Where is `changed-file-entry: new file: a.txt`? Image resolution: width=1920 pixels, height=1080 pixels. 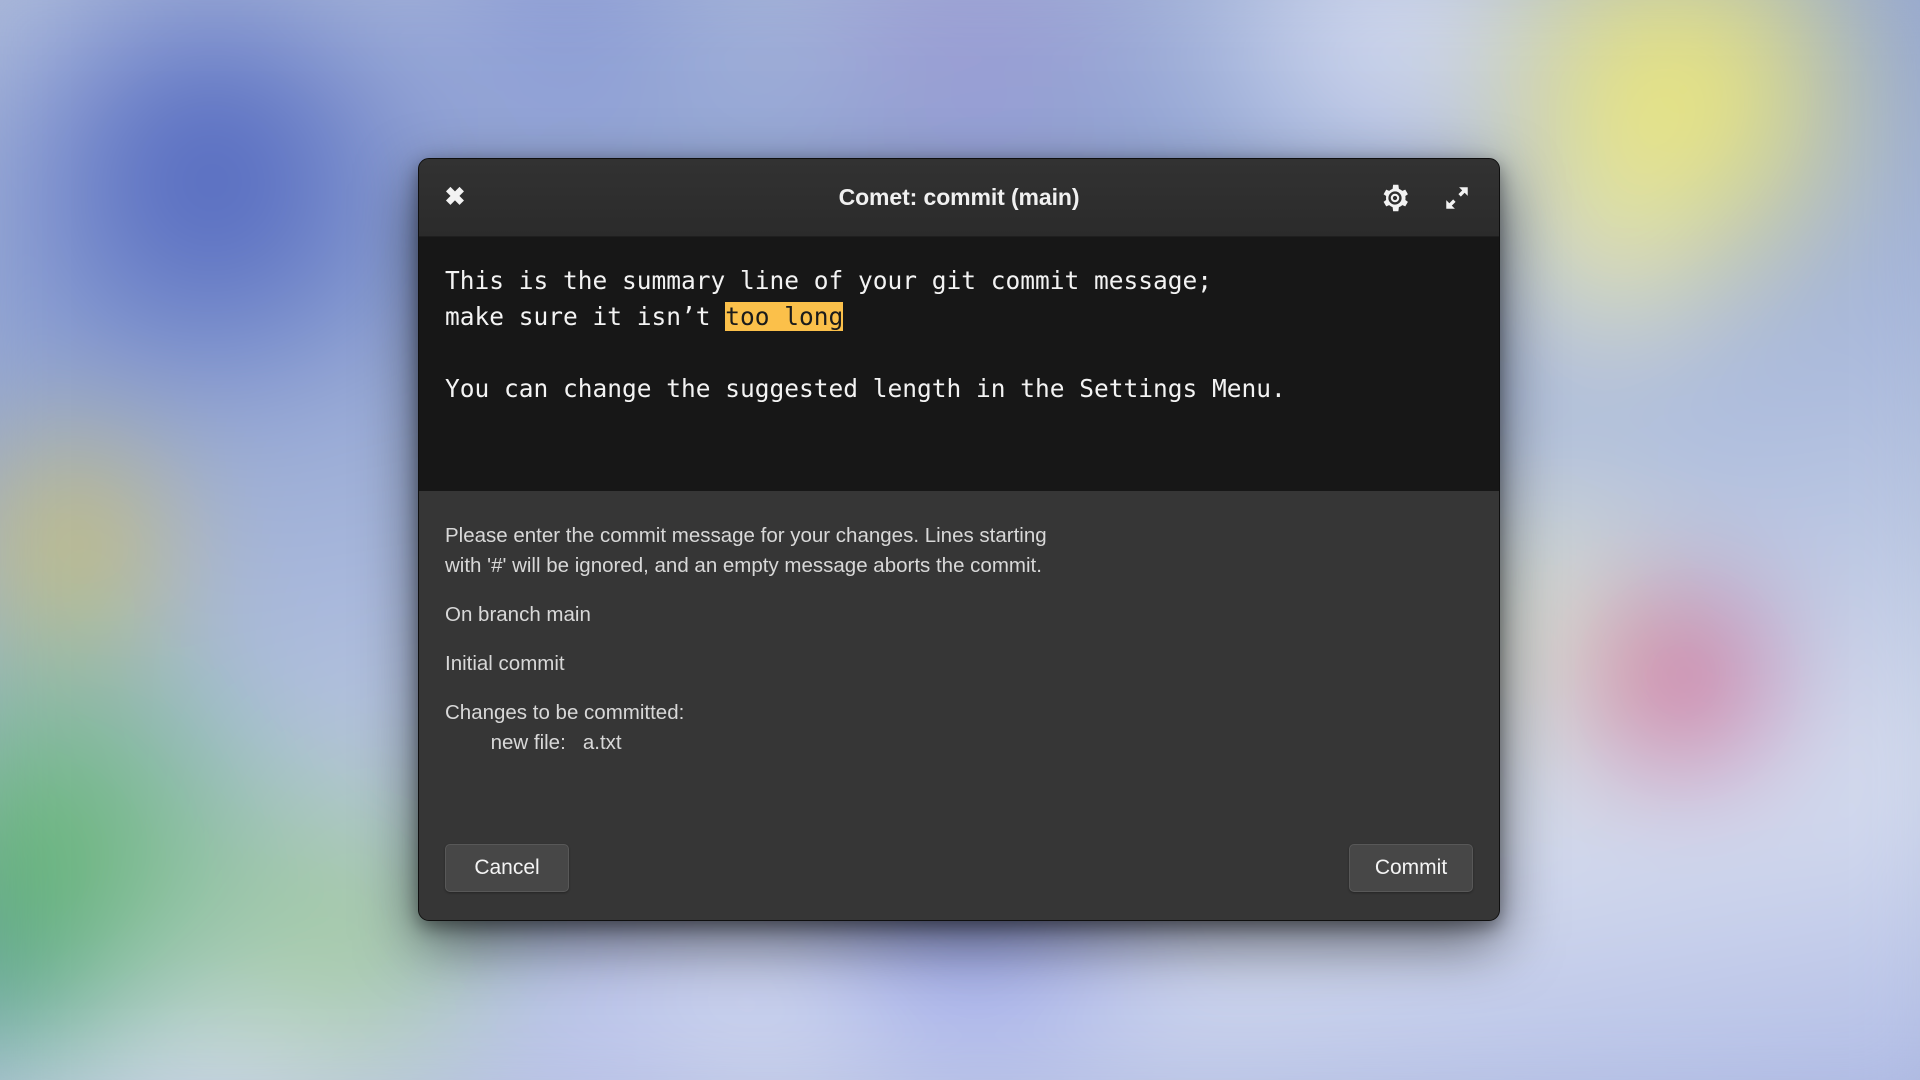
changed-file-entry: new file: a.txt is located at coordinates (533, 742).